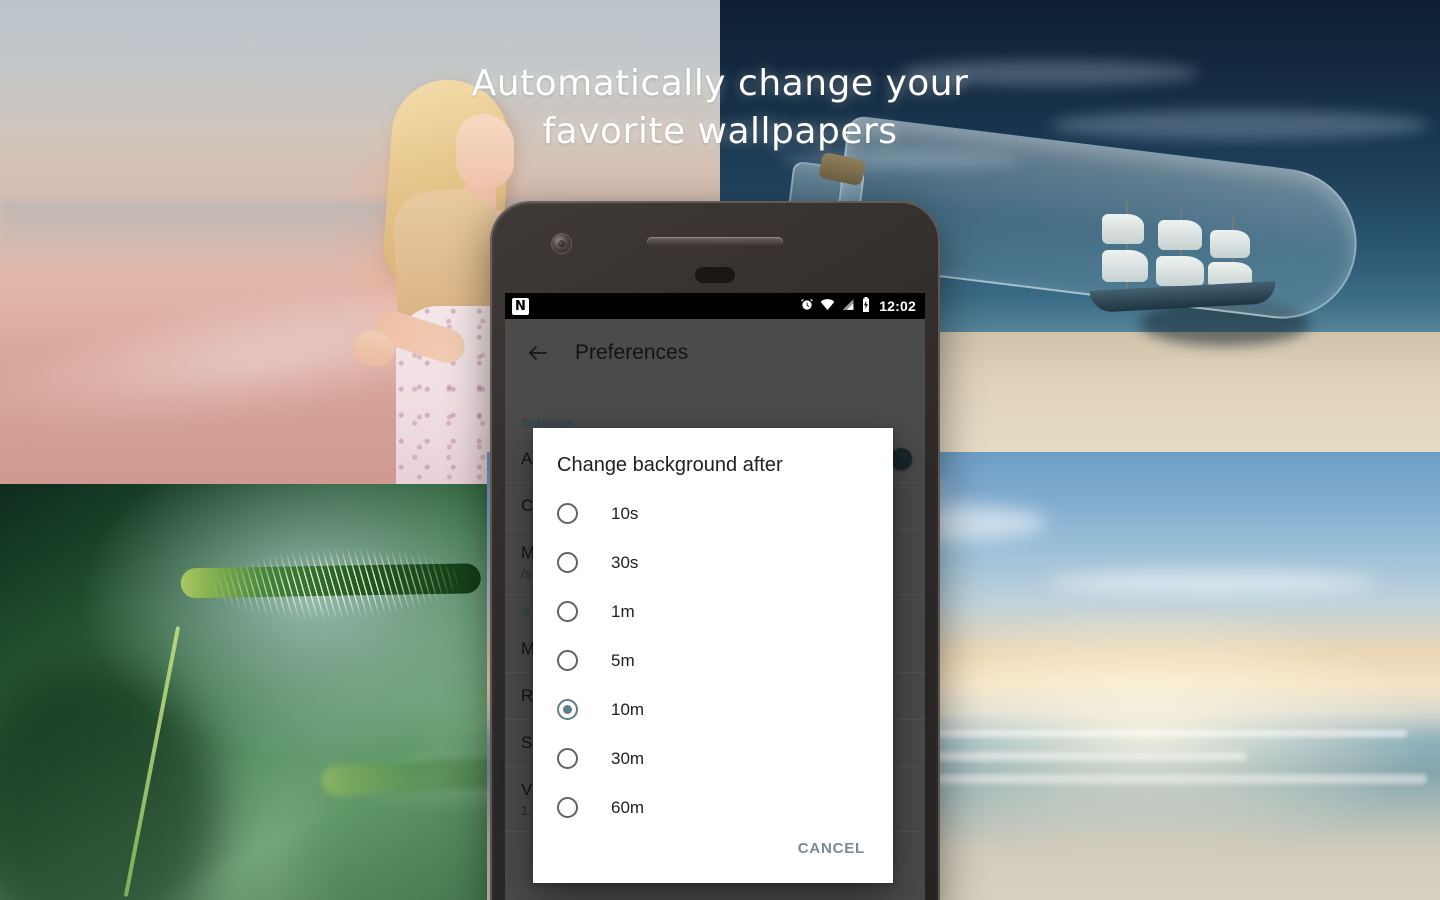  What do you see at coordinates (623, 611) in the screenshot?
I see `radio-label: 1m` at bounding box center [623, 611].